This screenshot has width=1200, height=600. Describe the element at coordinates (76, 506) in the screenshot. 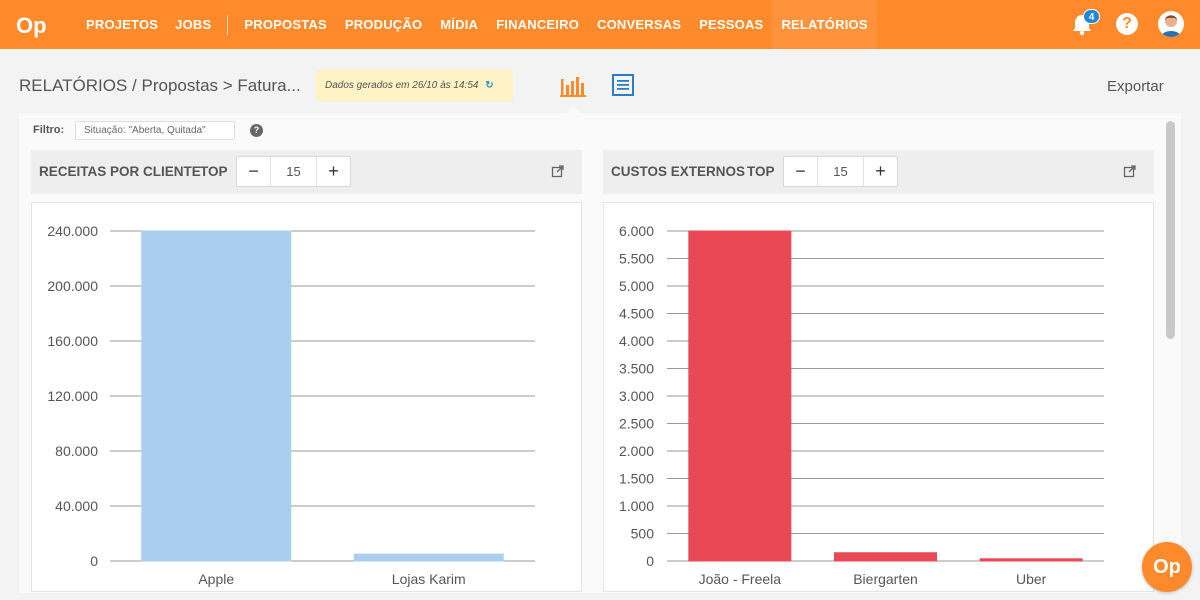

I see `receitas-y-tick-label: 40.000` at that location.